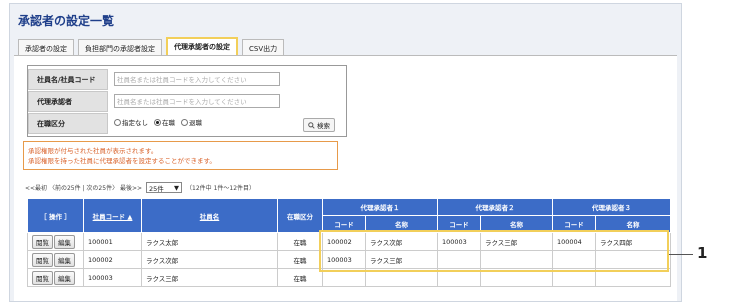 The width and height of the screenshot is (731, 302). I want to click on pagination-summary: （12件中 1件～12件目）, so click(221, 188).